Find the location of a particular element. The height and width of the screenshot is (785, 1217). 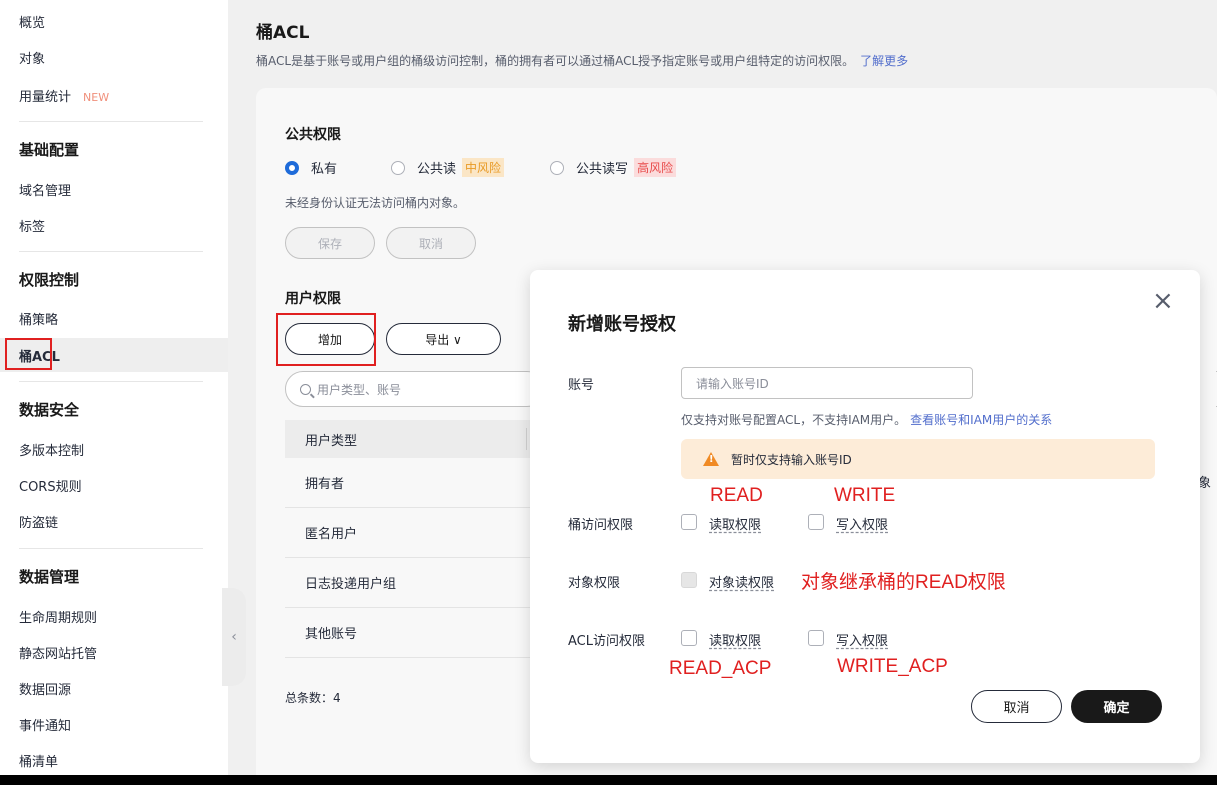

warning-icon: ! is located at coordinates (711, 459).